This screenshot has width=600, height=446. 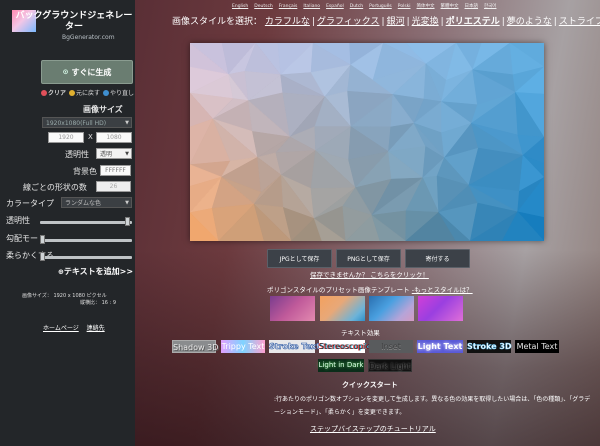 What do you see at coordinates (425, 22) in the screenshot?
I see `style-option: 光変換` at bounding box center [425, 22].